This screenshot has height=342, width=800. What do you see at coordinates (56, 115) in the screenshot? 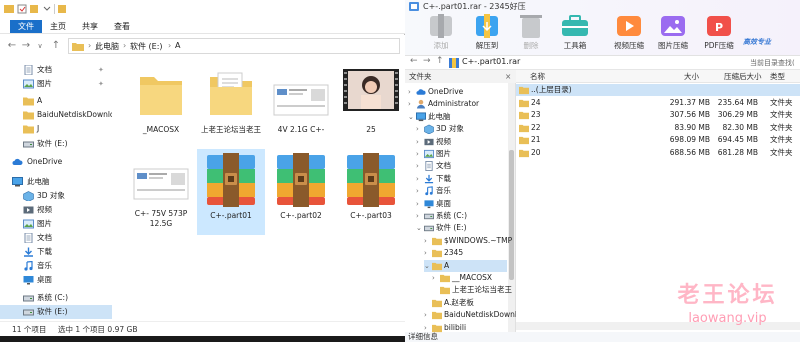
I see `sidebar-item: BaiduNetdiskDownlo` at bounding box center [56, 115].